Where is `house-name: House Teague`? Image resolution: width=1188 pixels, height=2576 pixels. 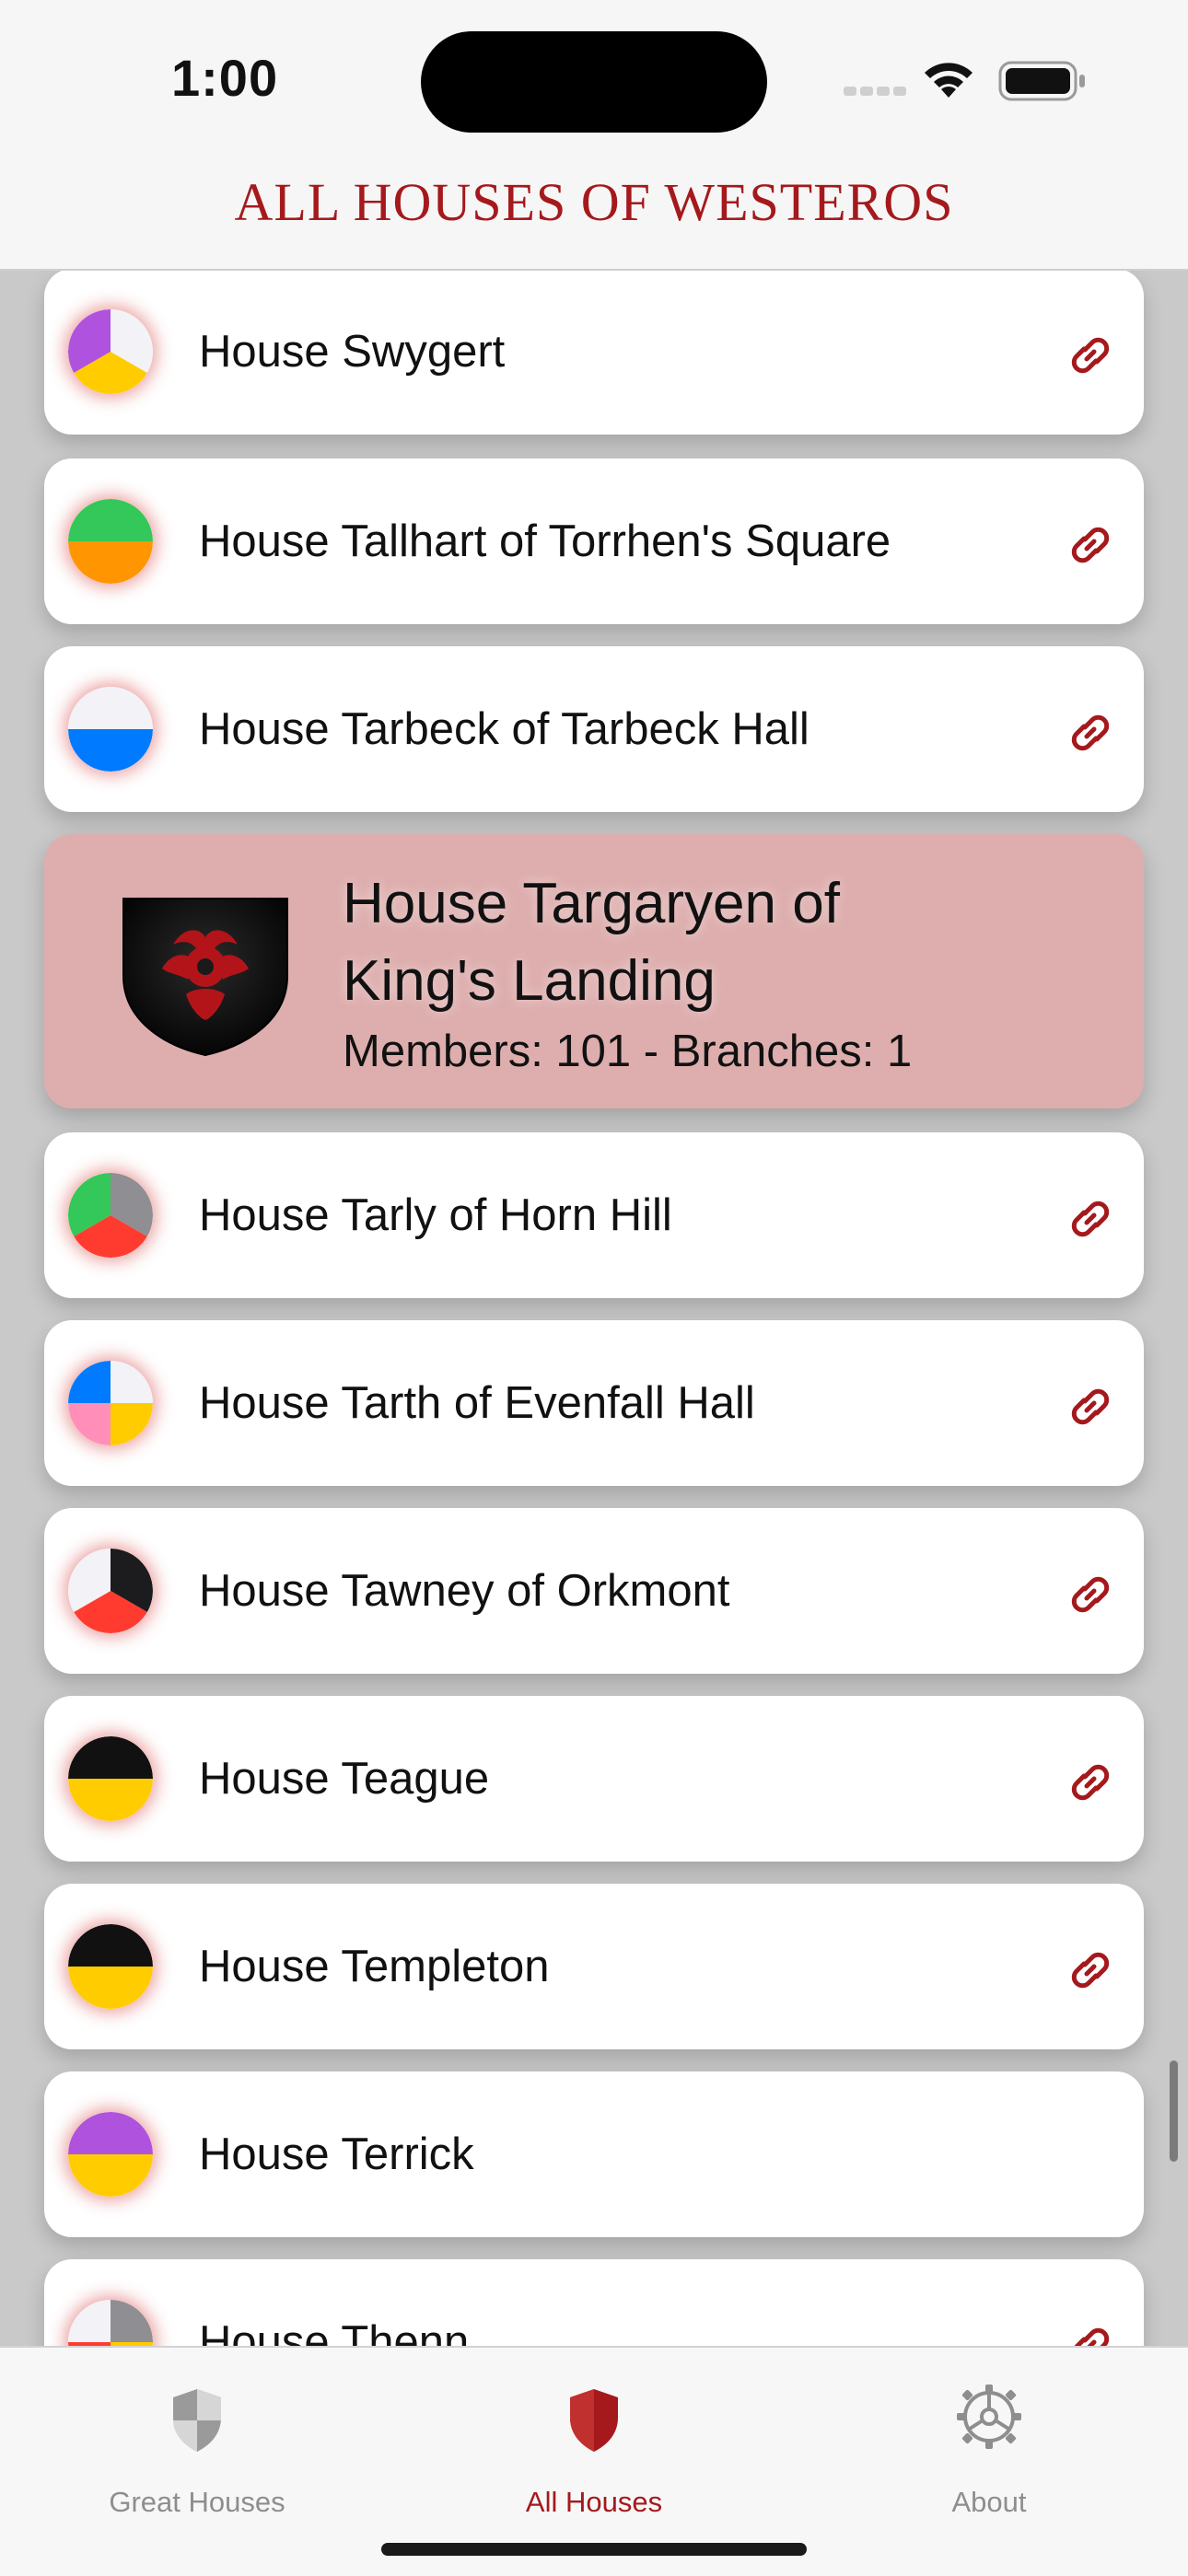 house-name: House Teague is located at coordinates (344, 1779).